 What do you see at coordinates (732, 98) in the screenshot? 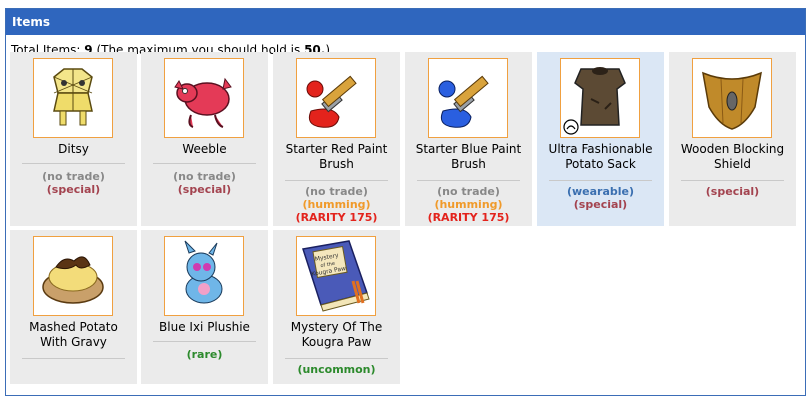
I see `wooden-shield-icon` at bounding box center [732, 98].